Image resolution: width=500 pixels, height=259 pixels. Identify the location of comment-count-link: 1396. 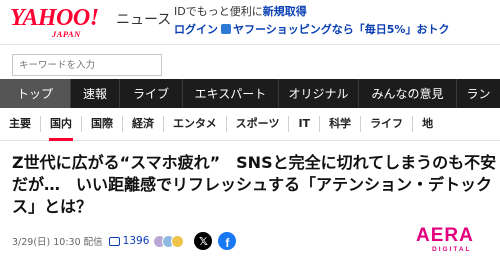
(129, 241).